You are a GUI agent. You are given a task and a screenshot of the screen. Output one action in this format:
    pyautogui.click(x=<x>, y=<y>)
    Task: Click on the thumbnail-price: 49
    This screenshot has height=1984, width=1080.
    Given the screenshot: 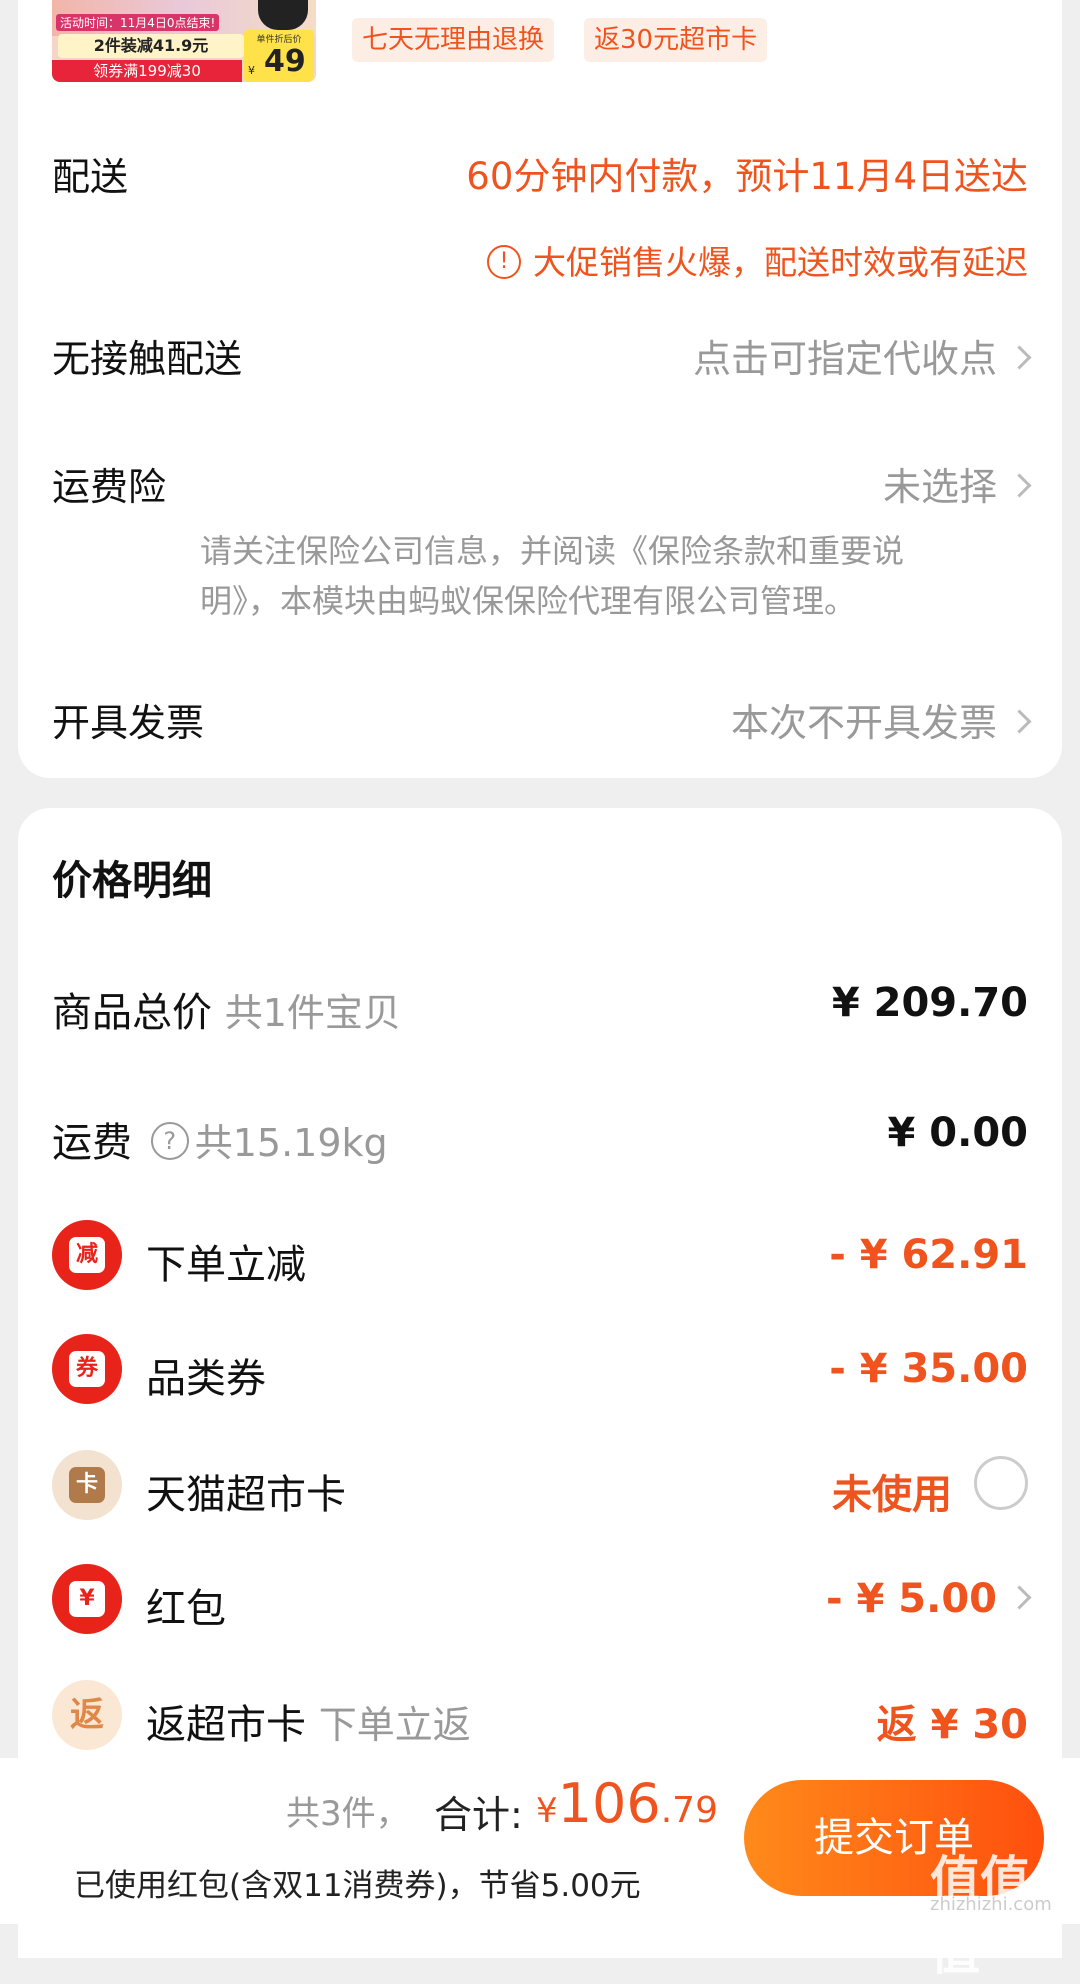 What is the action you would take?
    pyautogui.click(x=285, y=61)
    